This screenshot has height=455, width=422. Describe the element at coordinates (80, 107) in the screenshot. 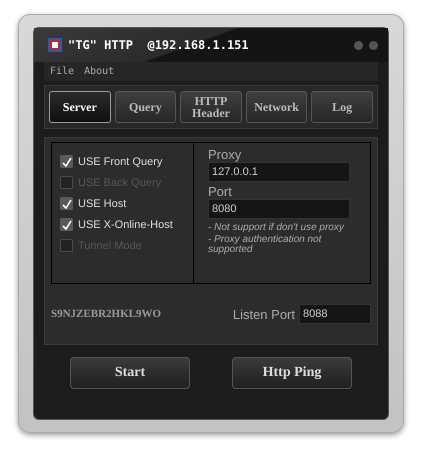

I see `tab: Server` at that location.